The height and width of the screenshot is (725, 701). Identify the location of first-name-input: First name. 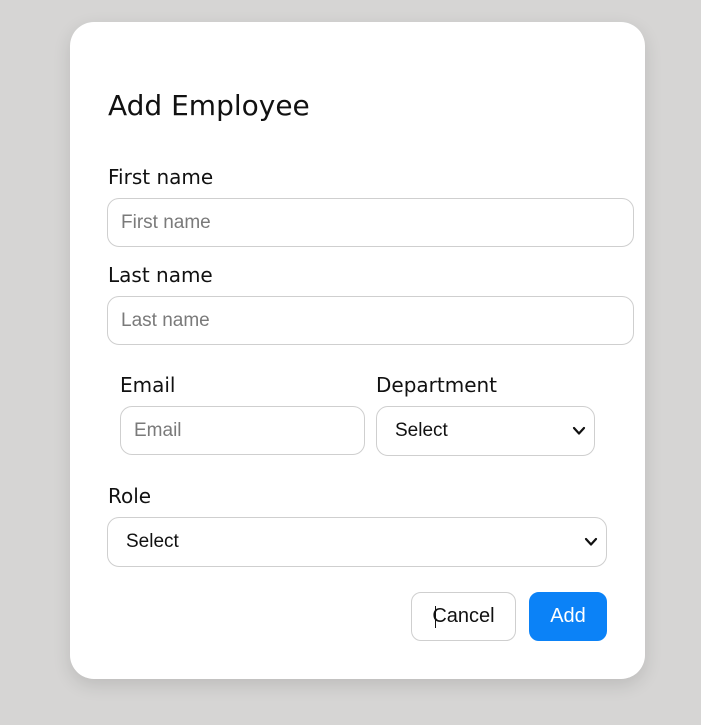
(370, 222).